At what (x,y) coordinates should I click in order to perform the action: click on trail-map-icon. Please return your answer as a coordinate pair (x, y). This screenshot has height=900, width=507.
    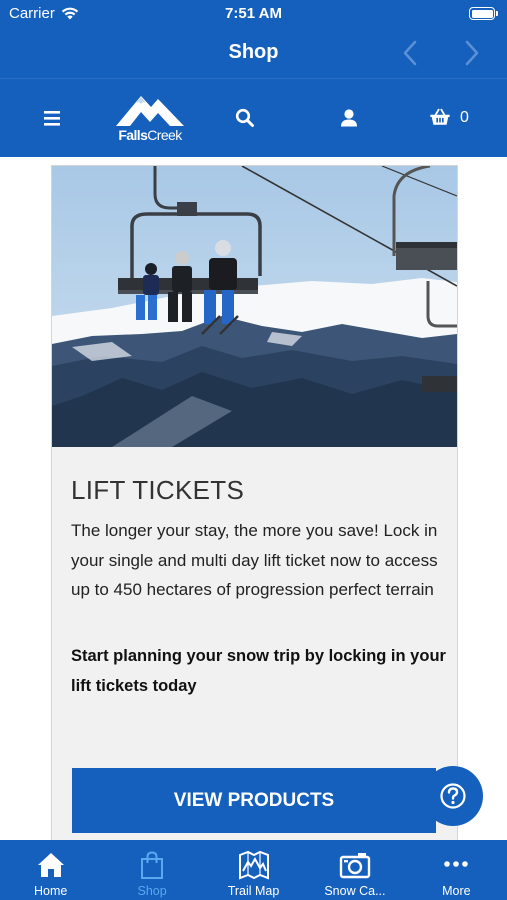
    Looking at the image, I should click on (253, 865).